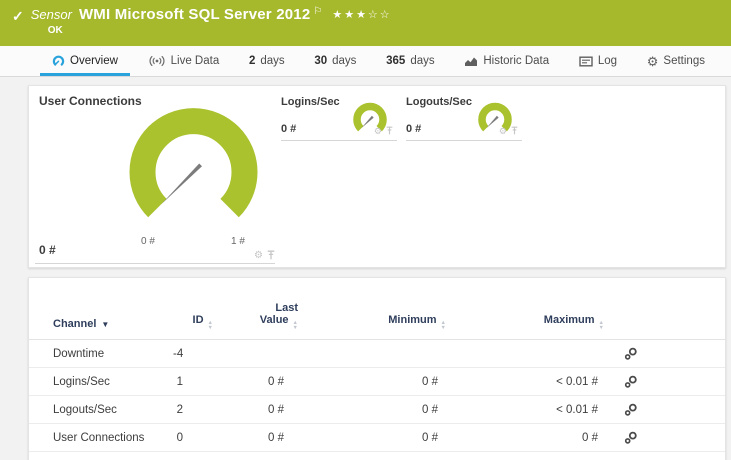 Image resolution: width=731 pixels, height=460 pixels. I want to click on column-header-maximum: Maximum ▲ ▼, so click(525, 322).